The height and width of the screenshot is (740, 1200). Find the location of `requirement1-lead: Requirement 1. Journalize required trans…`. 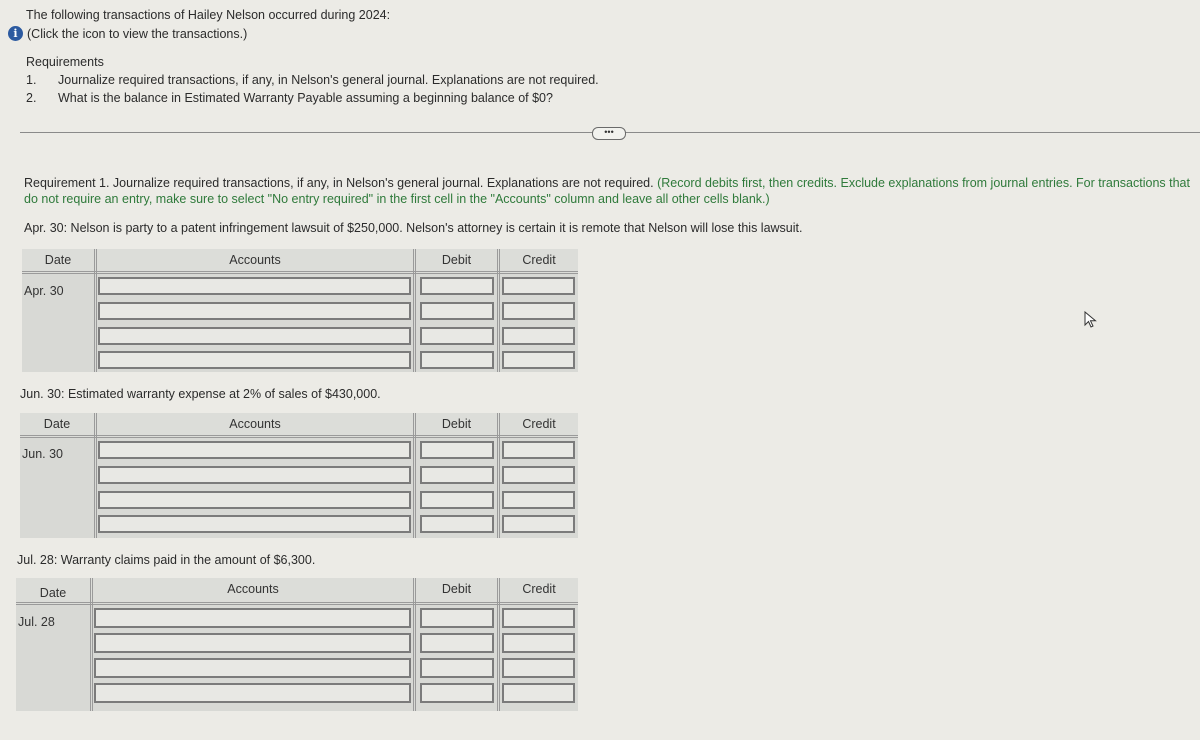

requirement1-lead: Requirement 1. Journalize required trans… is located at coordinates (339, 183).